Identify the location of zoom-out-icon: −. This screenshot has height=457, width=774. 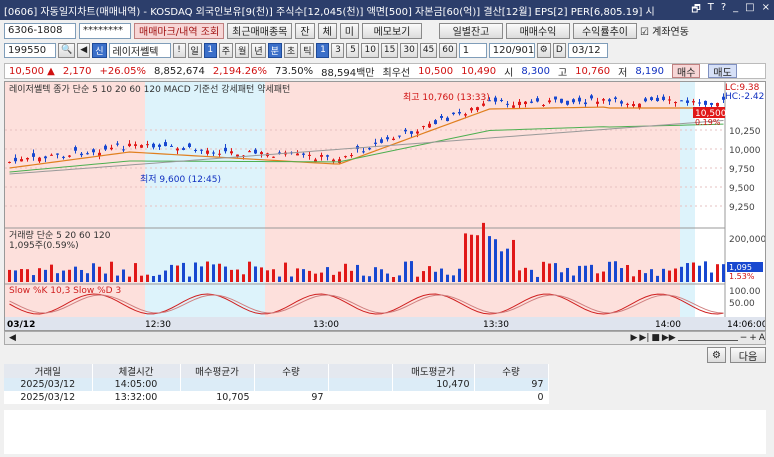
(744, 338).